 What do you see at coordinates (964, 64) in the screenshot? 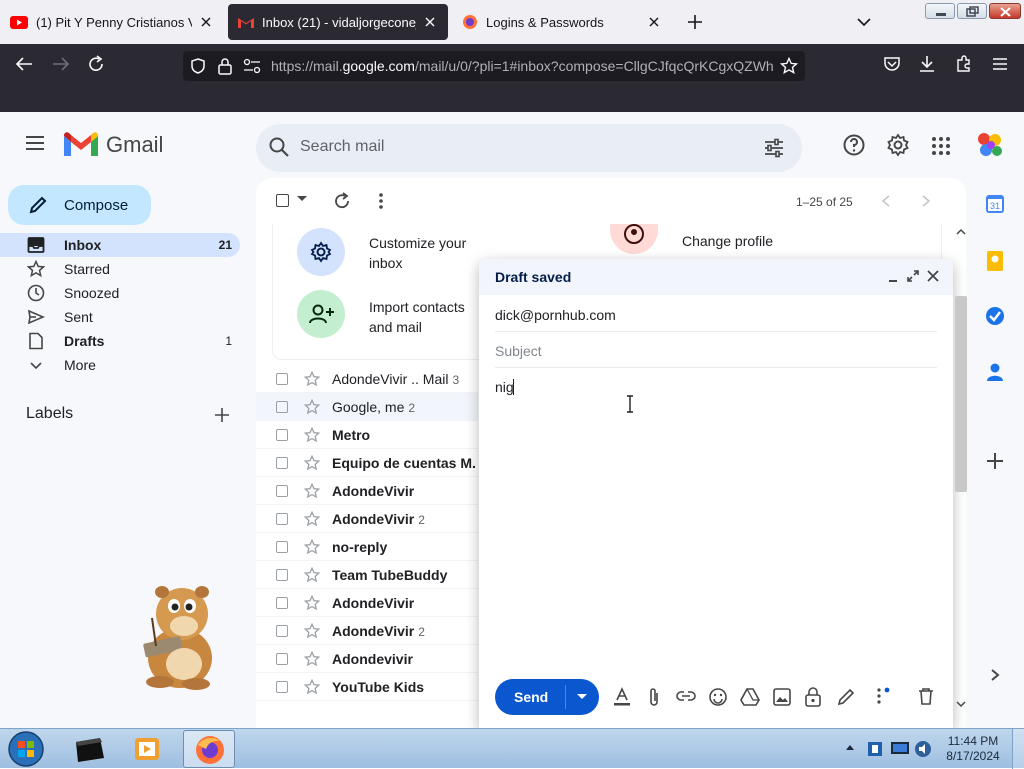
I see `extensions-icon` at bounding box center [964, 64].